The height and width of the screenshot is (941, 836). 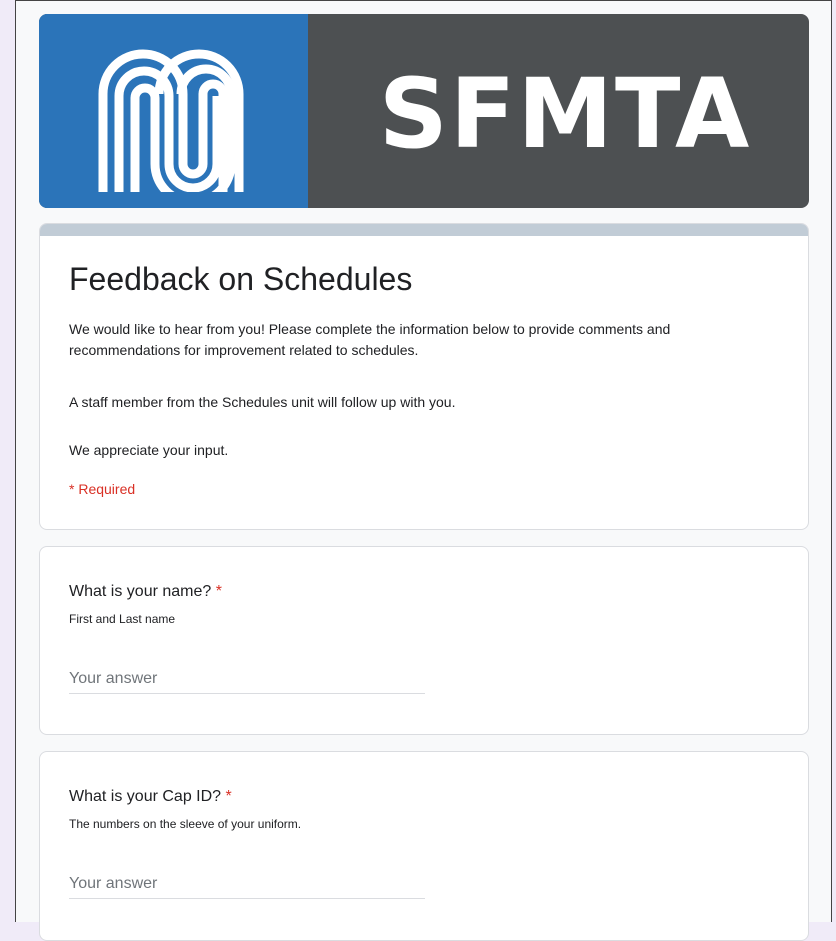 What do you see at coordinates (241, 279) in the screenshot?
I see `form-title: Feedback on Schedules` at bounding box center [241, 279].